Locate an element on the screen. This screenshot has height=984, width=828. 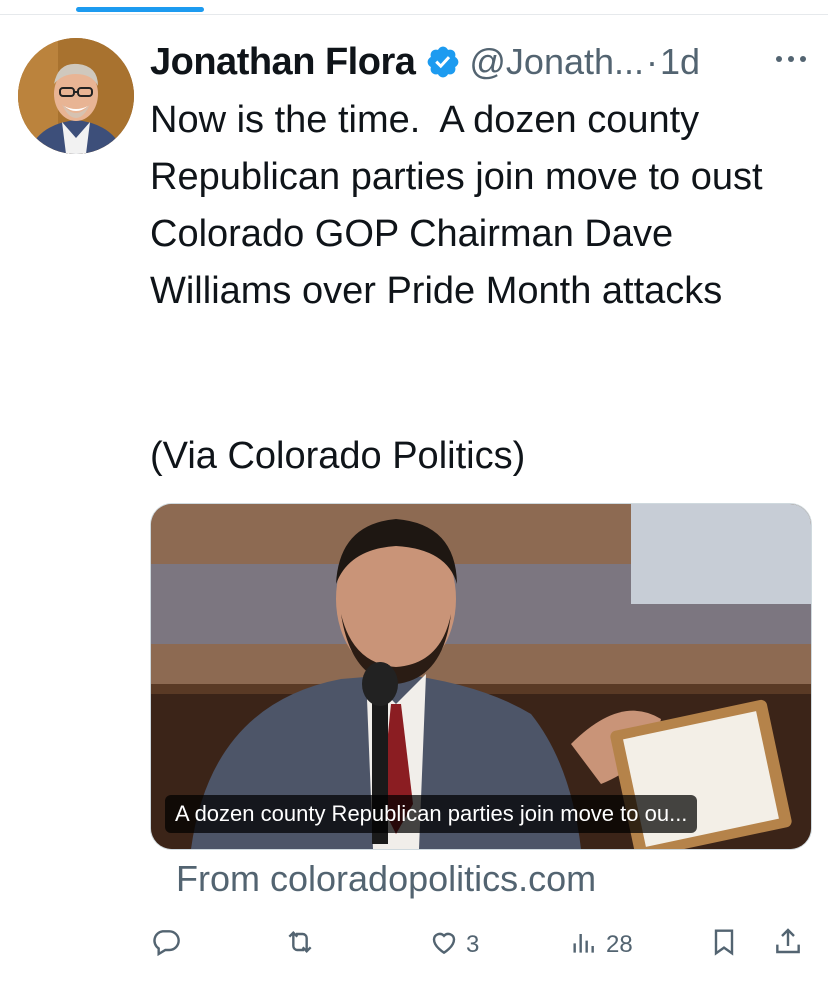
reply-button is located at coordinates (169, 945).